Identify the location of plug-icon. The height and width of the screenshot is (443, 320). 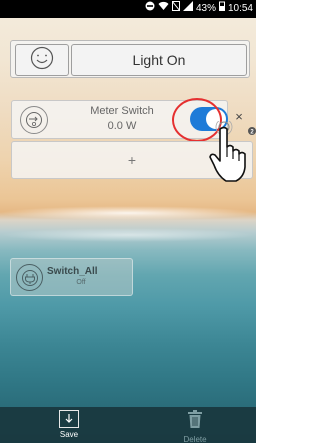
(29, 277).